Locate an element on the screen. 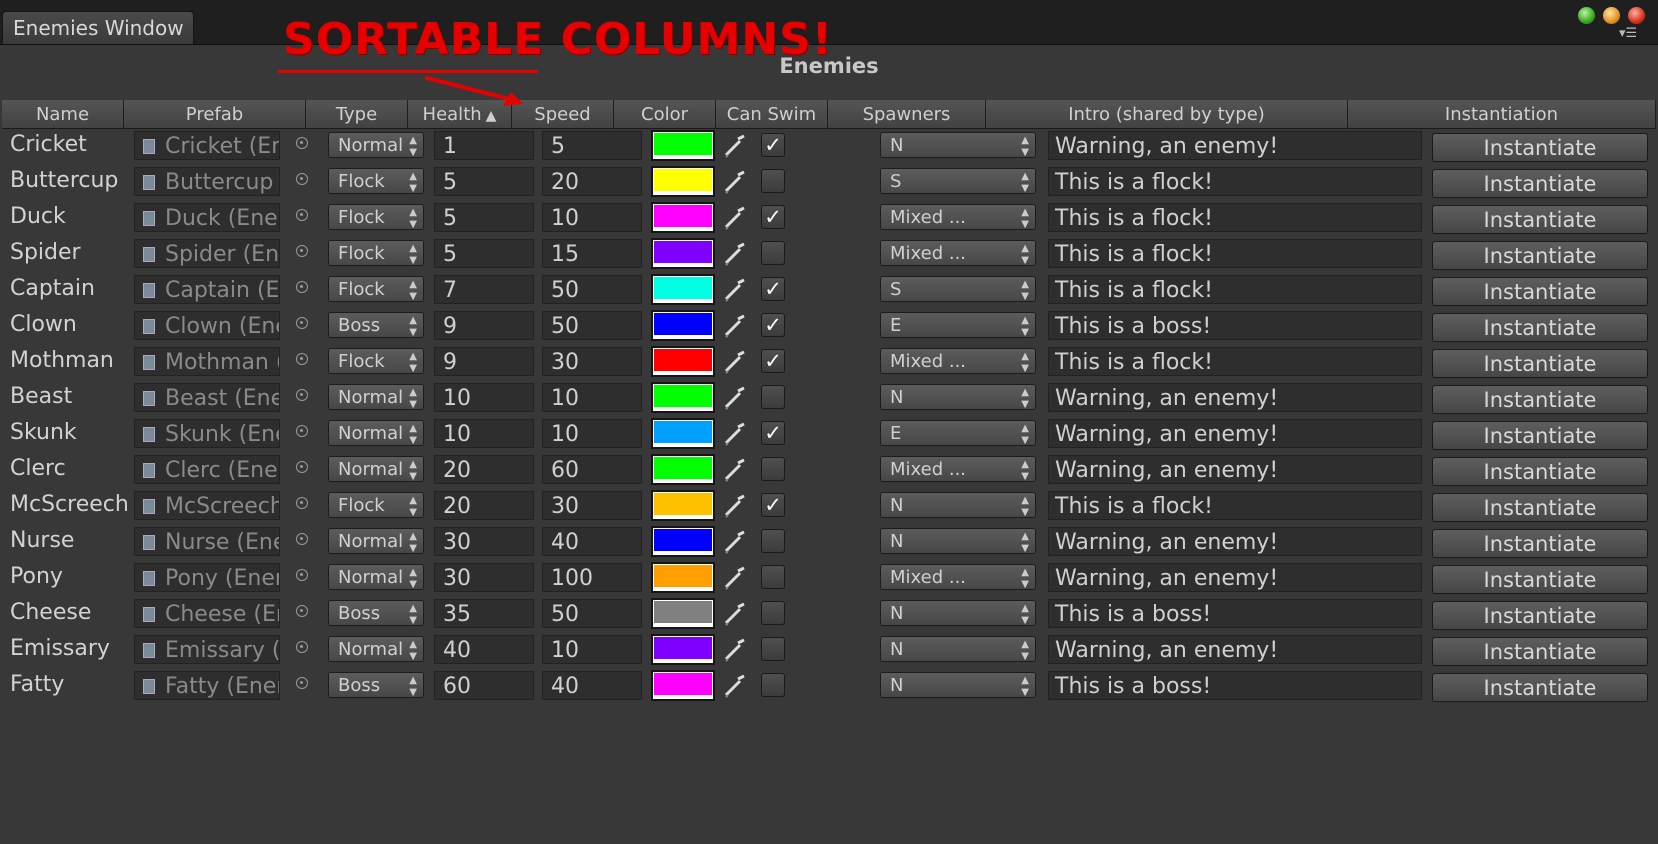  column-header-spawners: Spawners is located at coordinates (907, 114).